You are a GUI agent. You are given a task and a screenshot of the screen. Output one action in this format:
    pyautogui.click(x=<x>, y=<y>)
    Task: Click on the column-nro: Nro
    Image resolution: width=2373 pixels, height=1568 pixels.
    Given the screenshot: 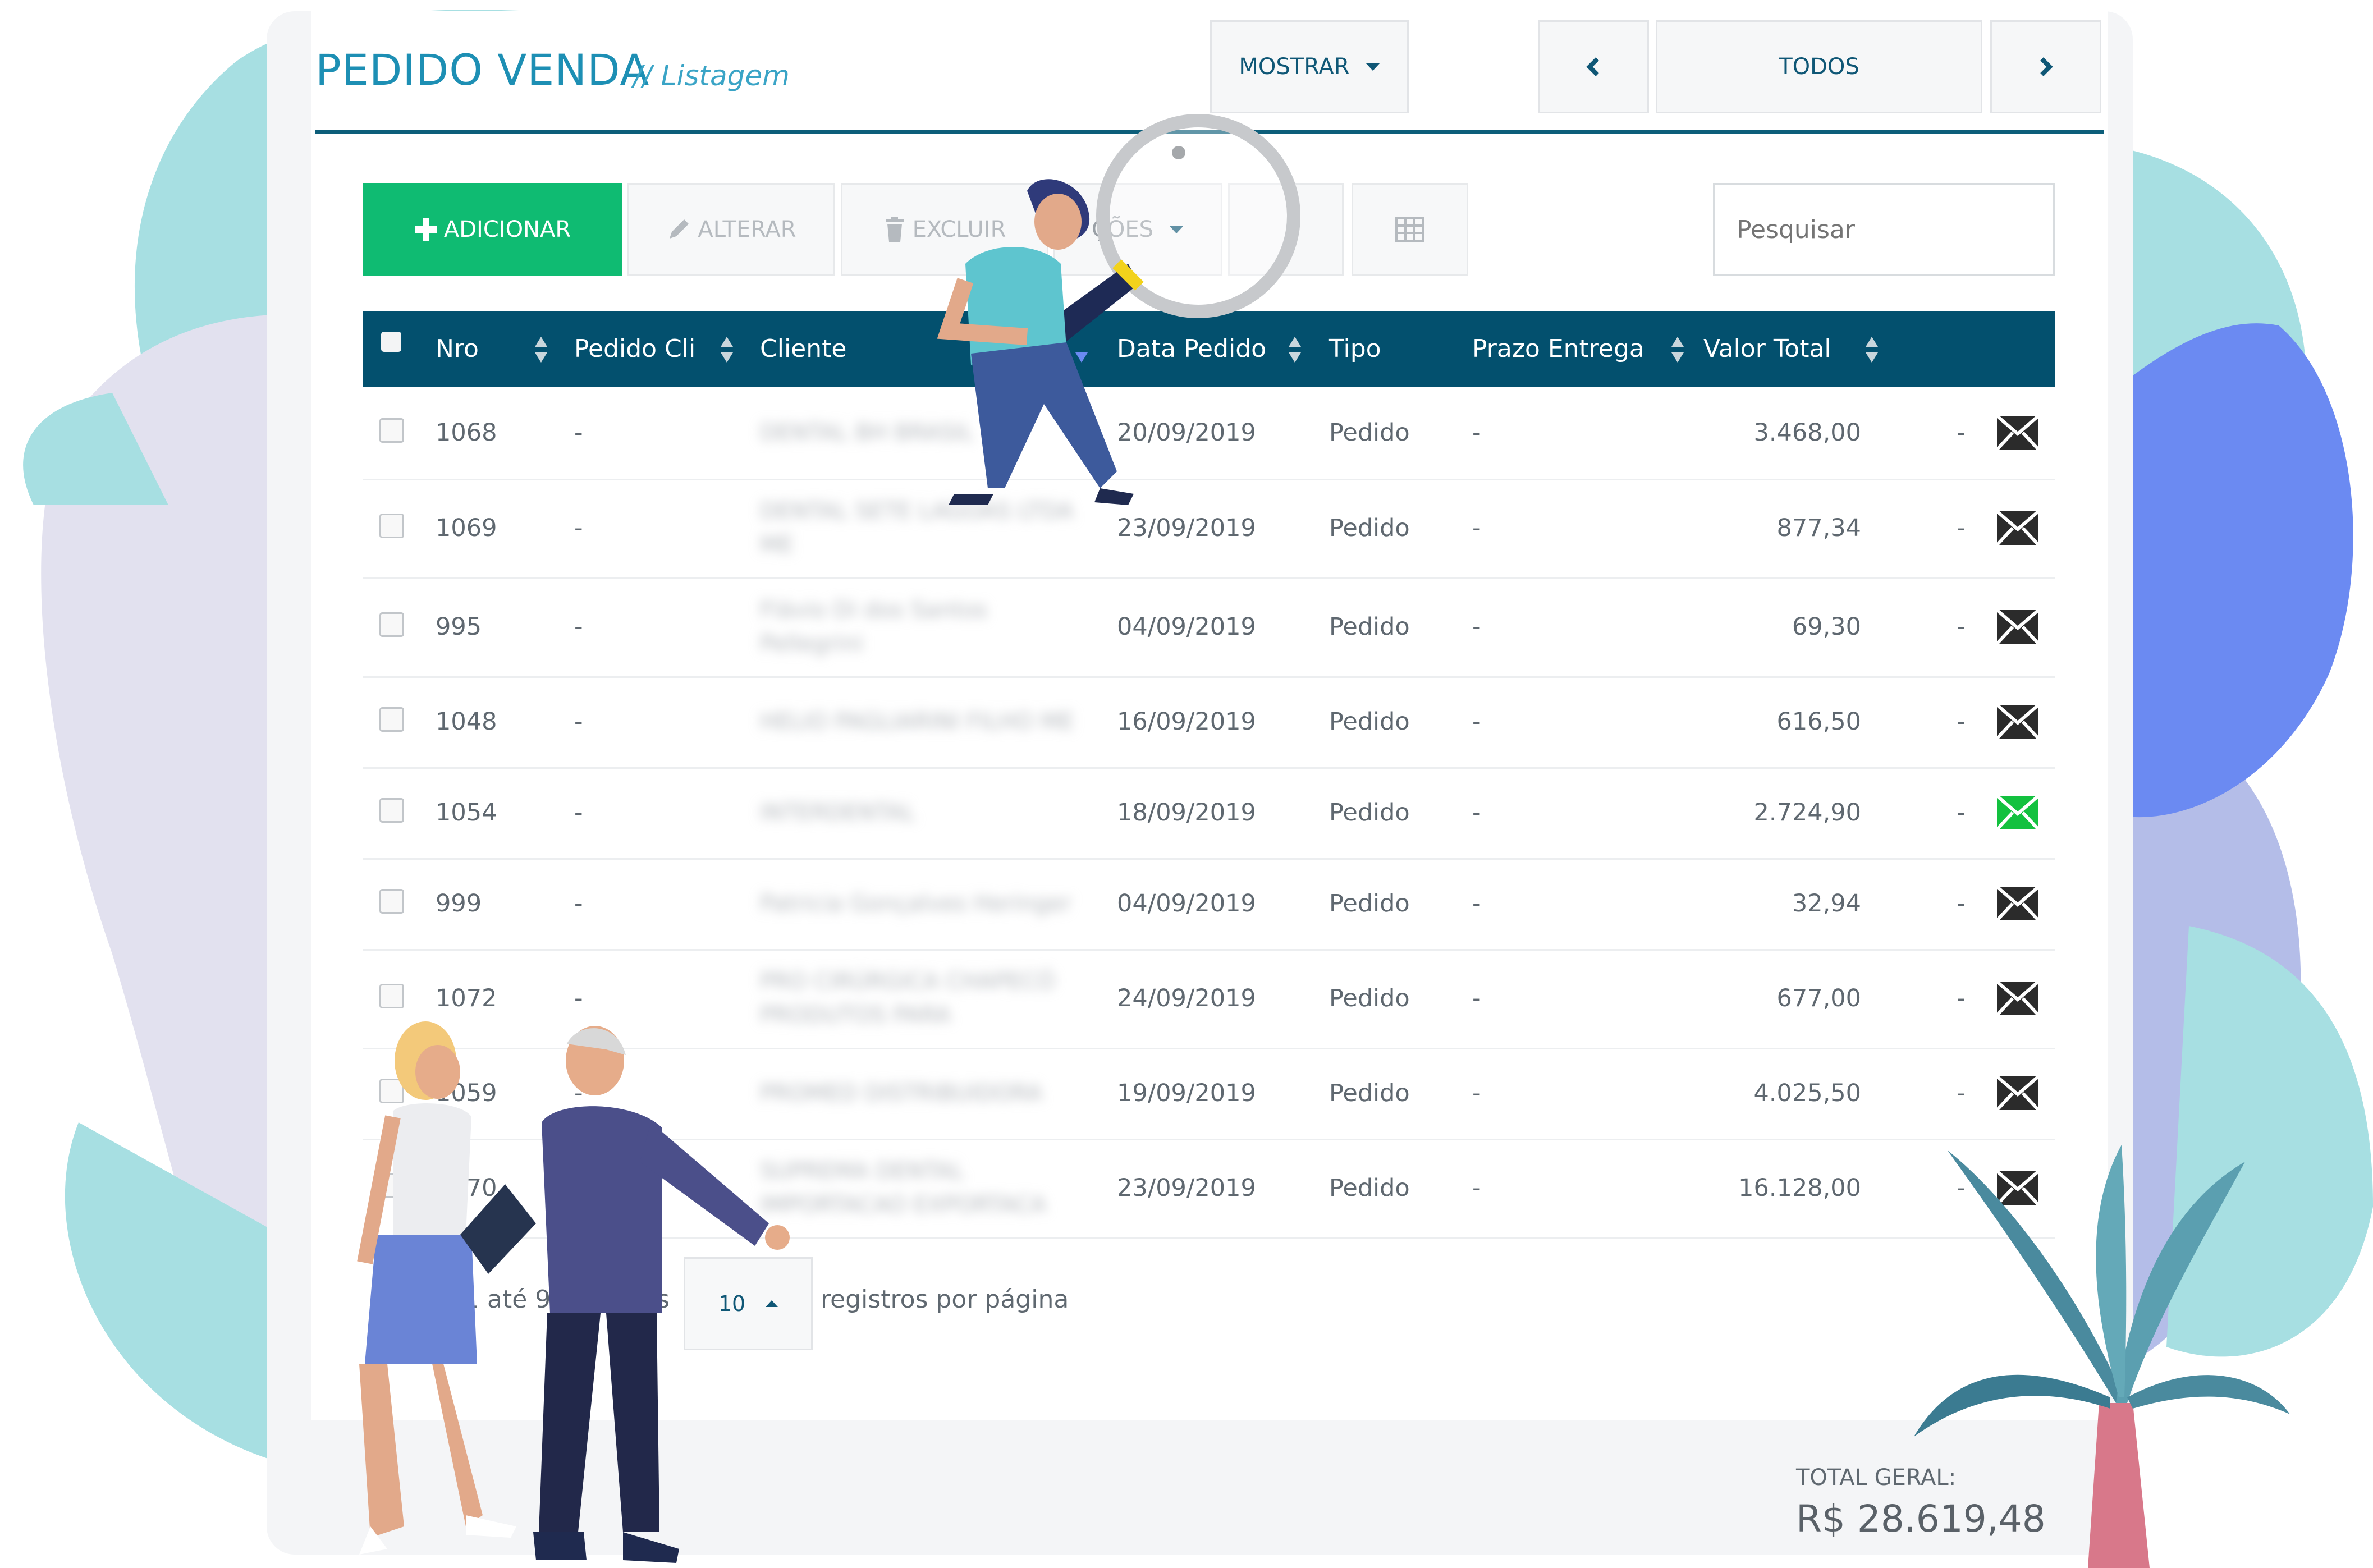 What is the action you would take?
    pyautogui.click(x=458, y=349)
    